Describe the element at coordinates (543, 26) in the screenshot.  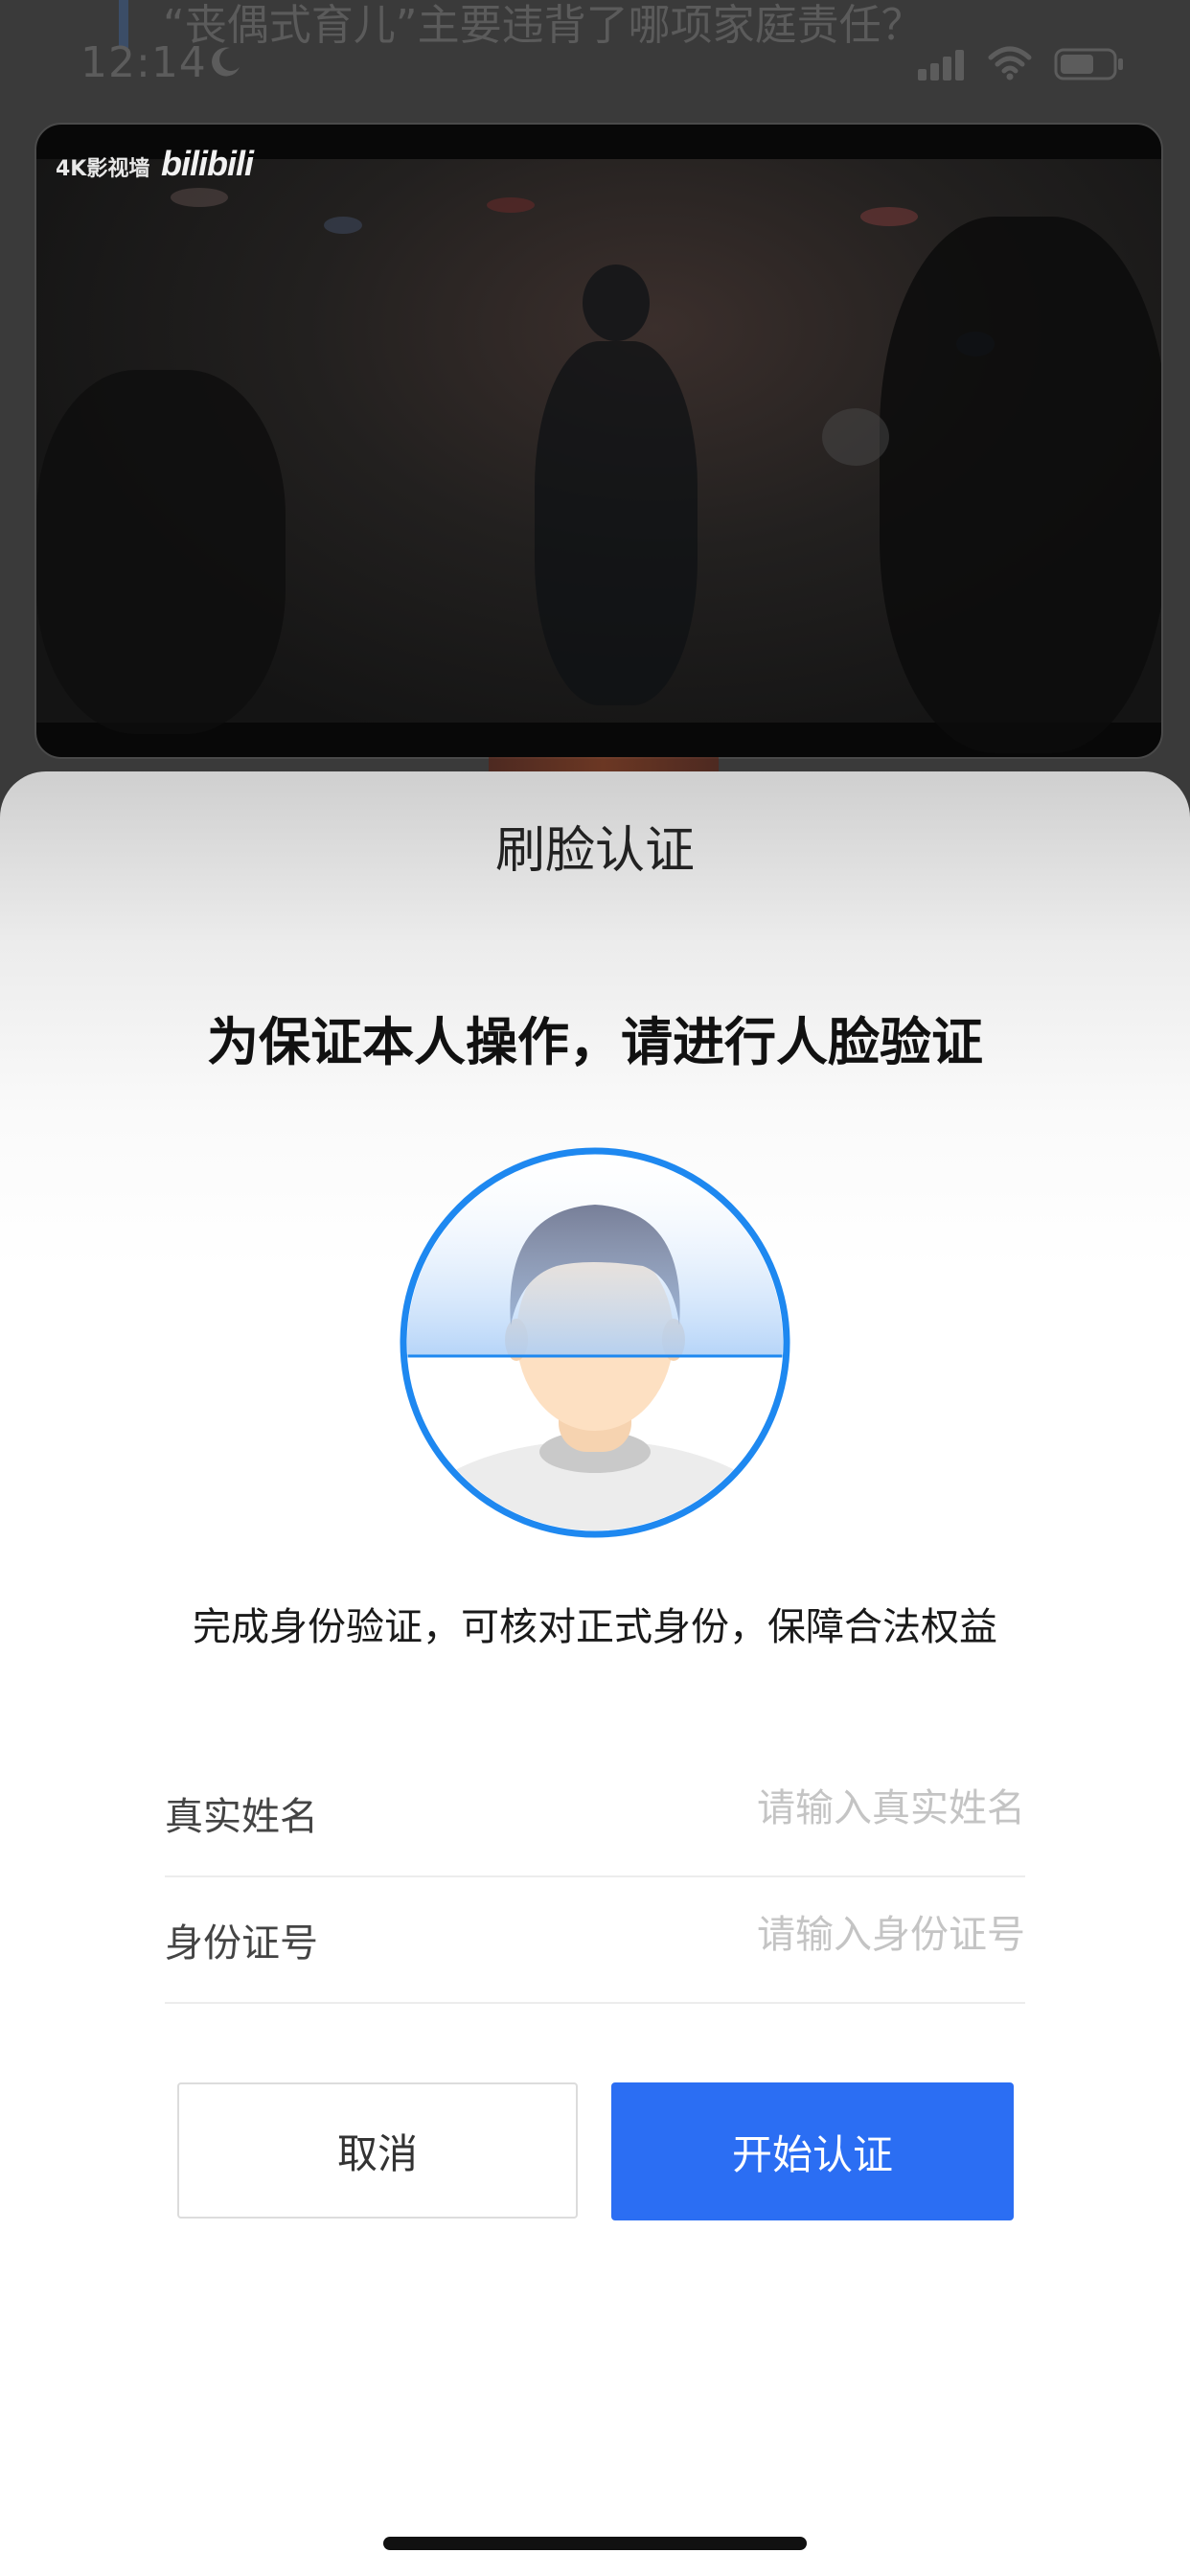
I see `background-headline: “丧偶式育儿”主要违背了哪项家庭责任？` at that location.